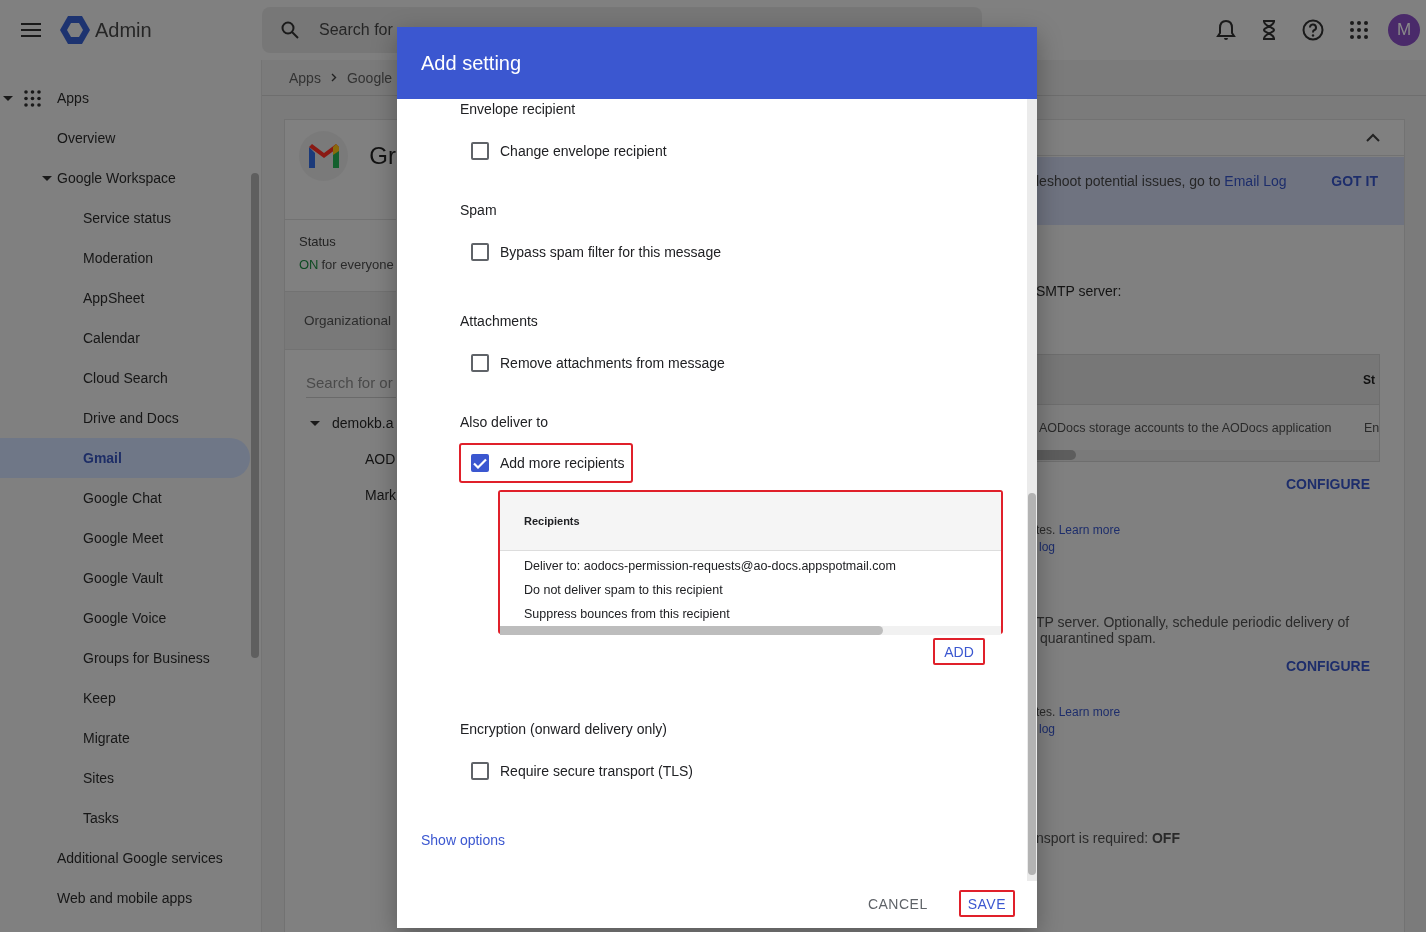 This screenshot has height=932, width=1426. I want to click on checkbox-option: Change envelope recipient, so click(567, 151).